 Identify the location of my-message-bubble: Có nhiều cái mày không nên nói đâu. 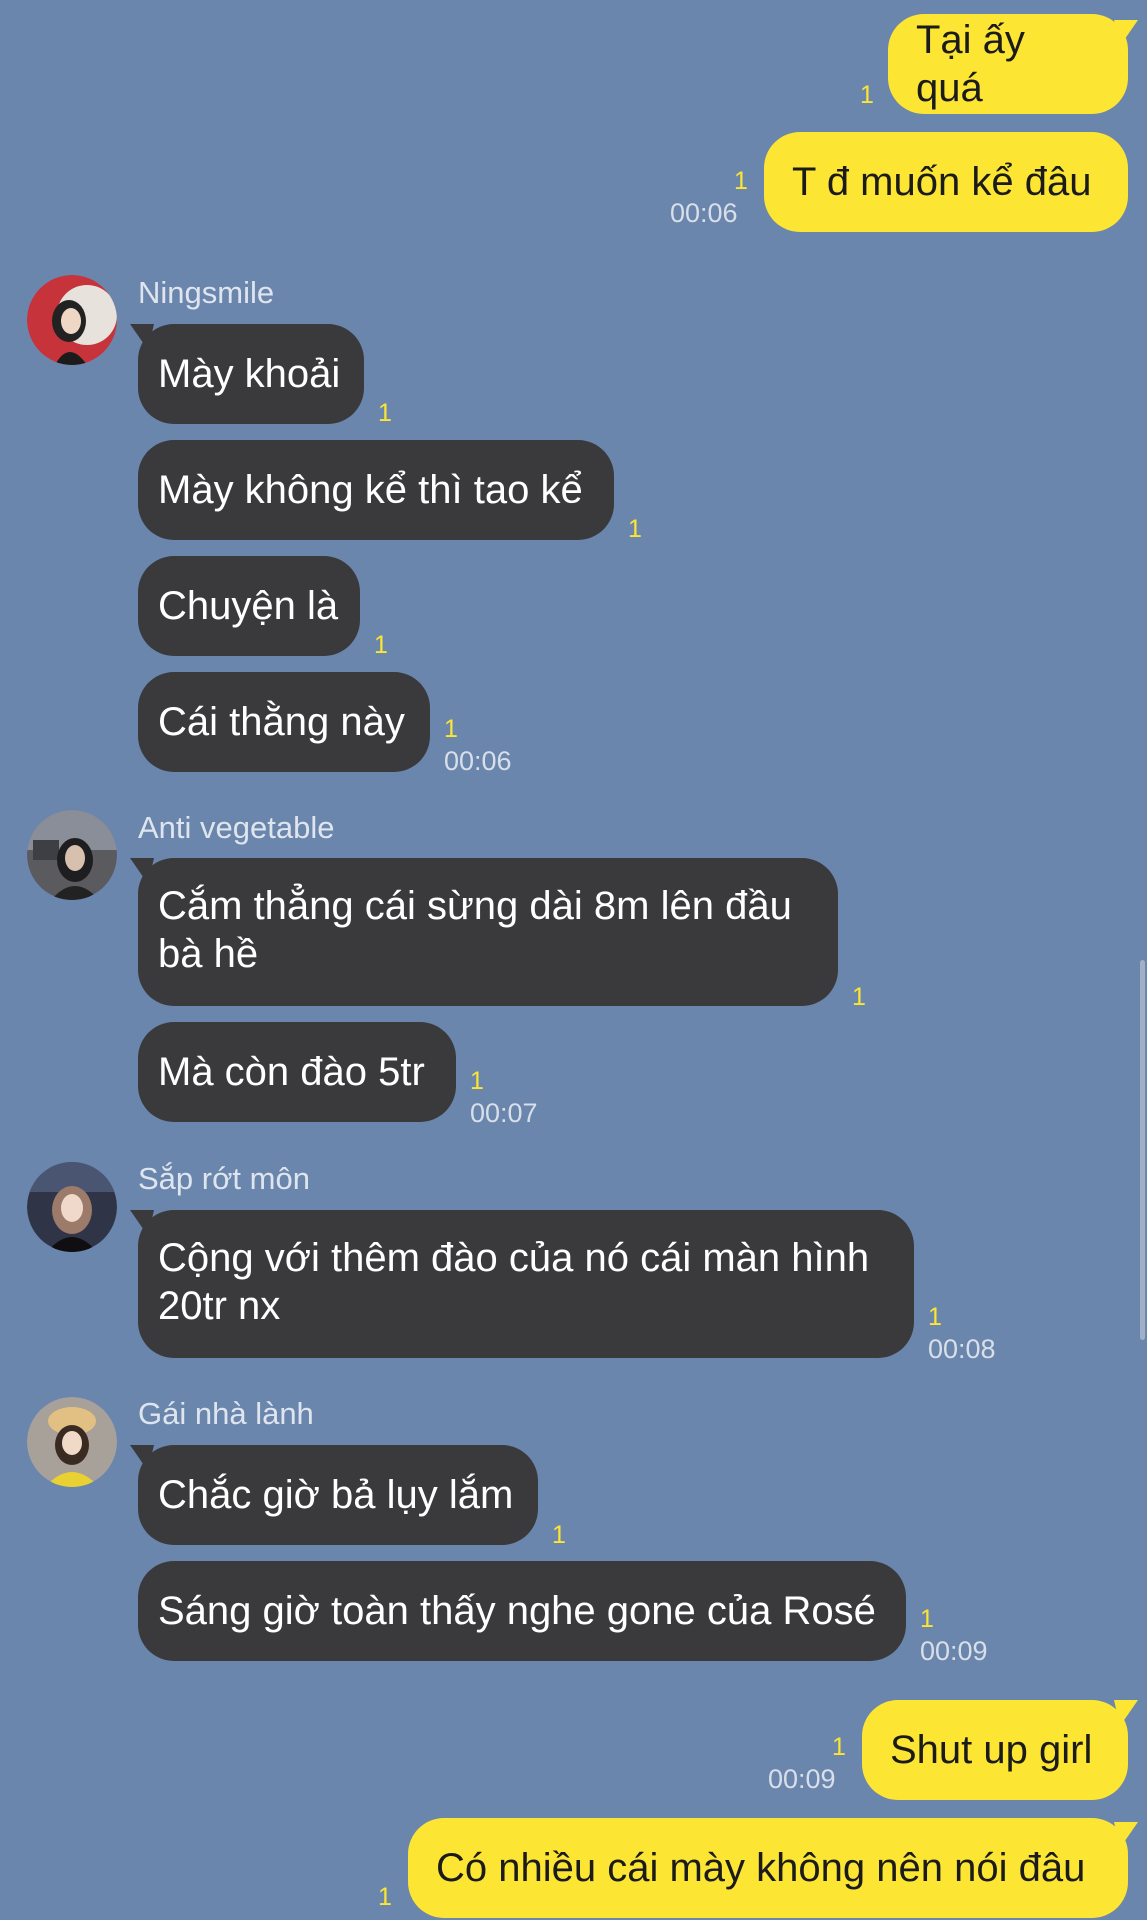
(768, 1868).